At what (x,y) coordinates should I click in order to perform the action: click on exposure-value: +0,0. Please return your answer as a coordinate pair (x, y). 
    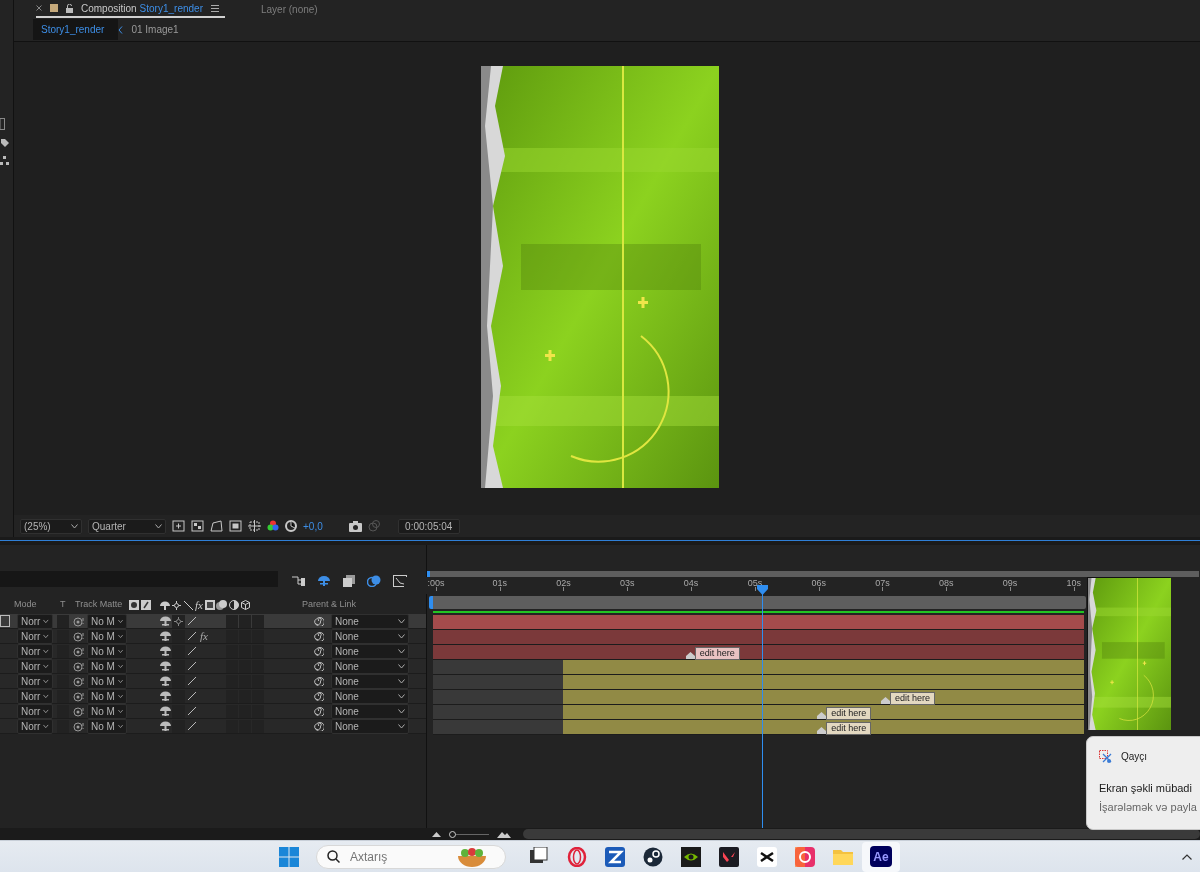
    Looking at the image, I should click on (313, 526).